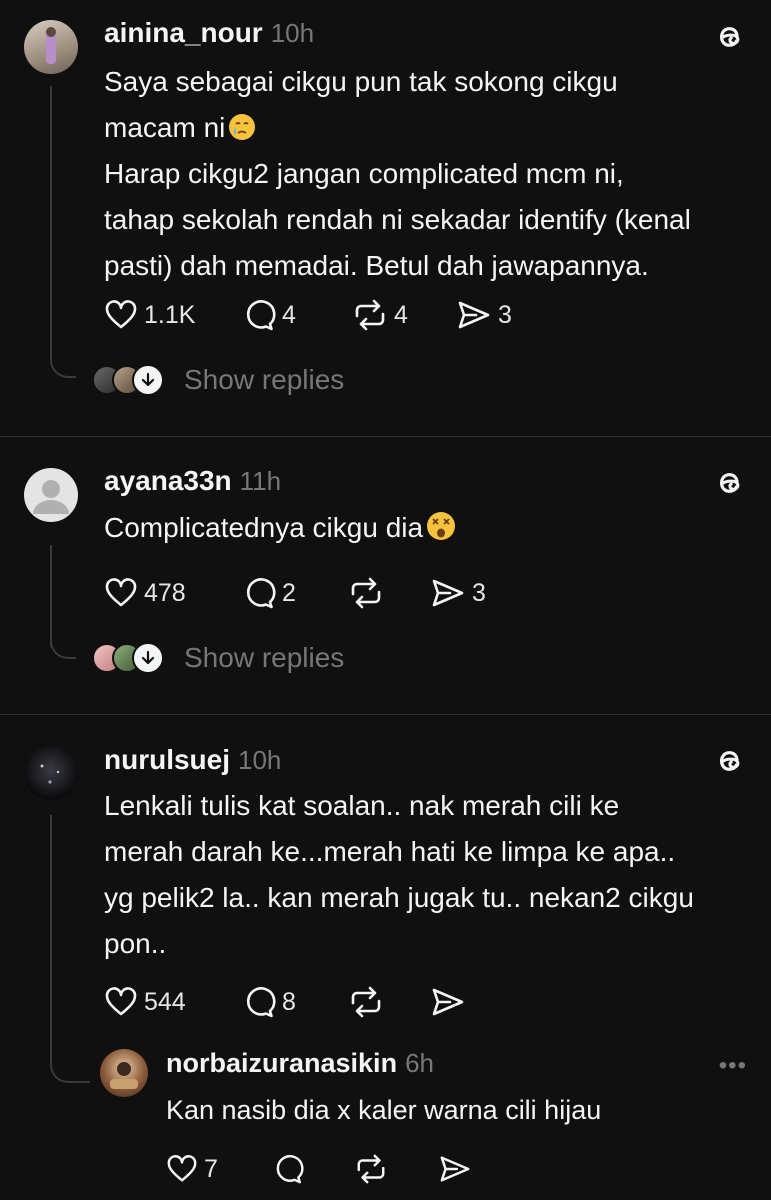  Describe the element at coordinates (401, 314) in the screenshot. I see `repost-count: 4` at that location.